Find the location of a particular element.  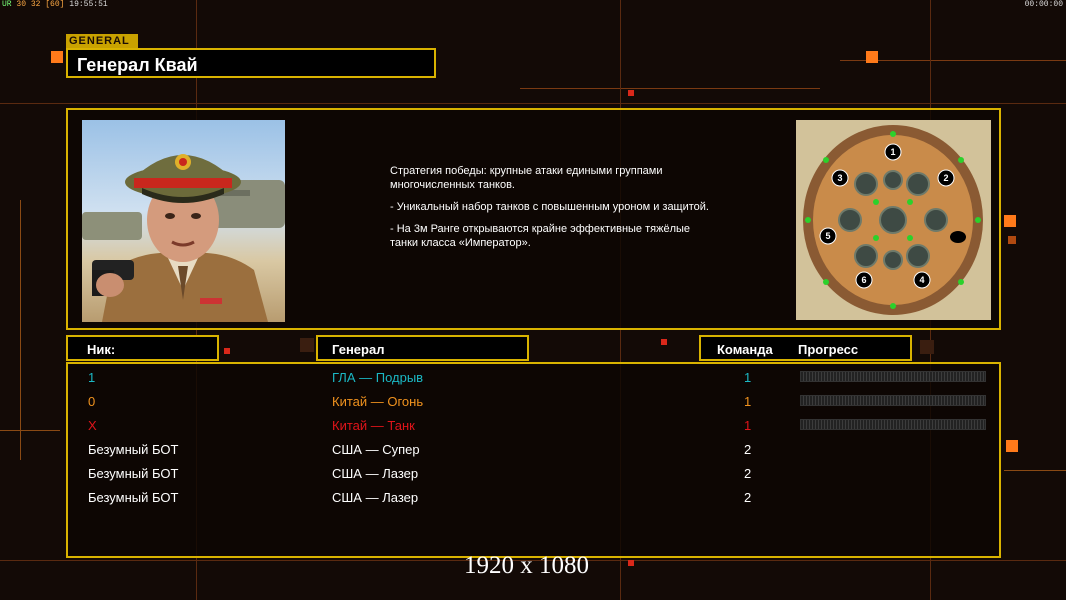

map-spawn-label: 2 is located at coordinates (945, 178).